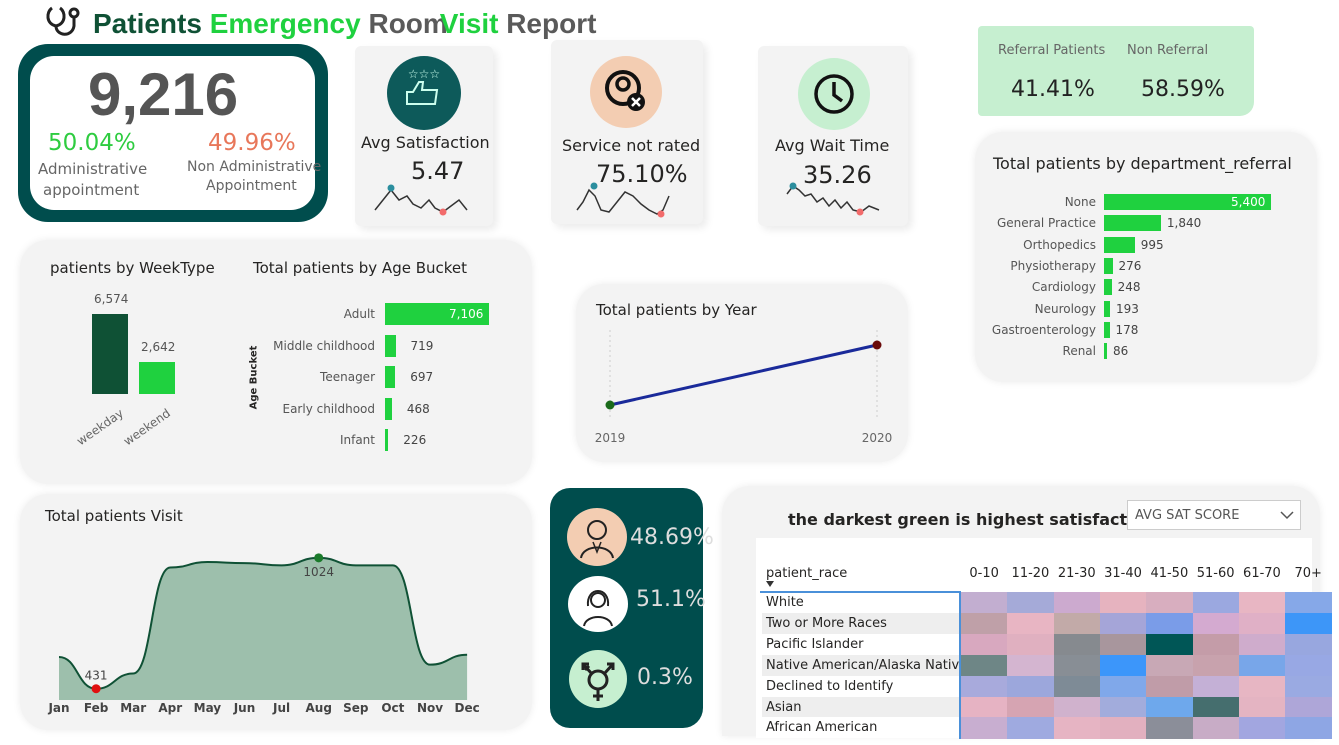 Image resolution: width=1339 pixels, height=745 pixels. What do you see at coordinates (424, 93) in the screenshot?
I see `thumbs-up-stars-icon: ☆☆☆` at bounding box center [424, 93].